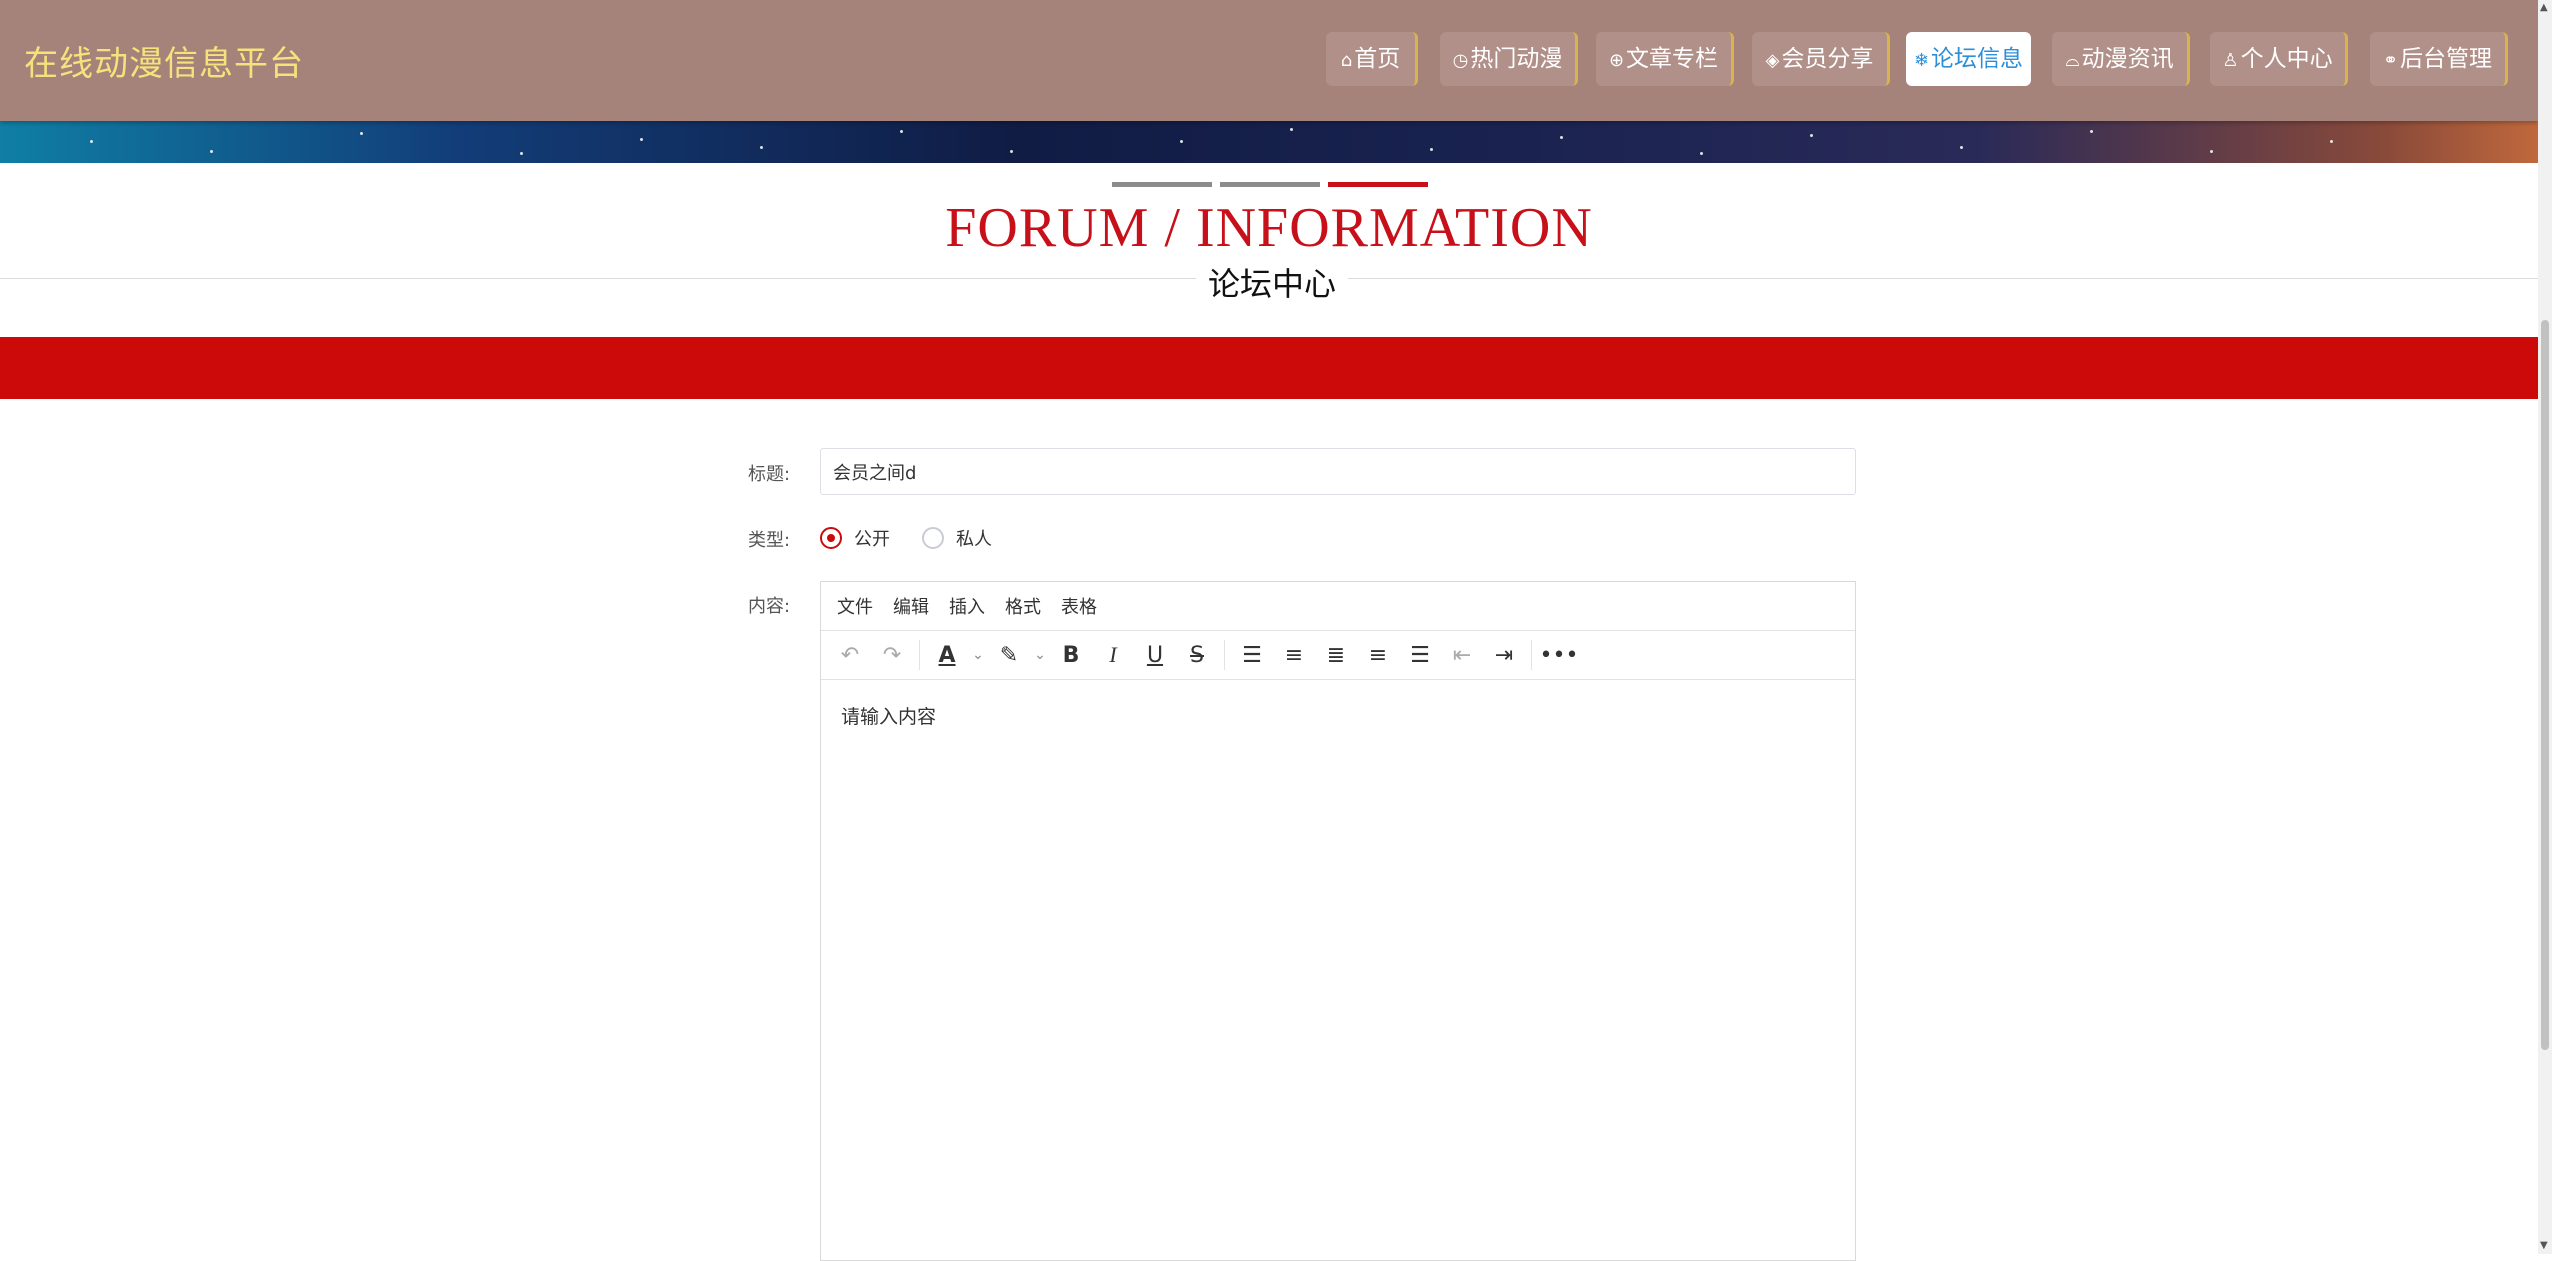 The width and height of the screenshot is (2552, 1261). What do you see at coordinates (1977, 59) in the screenshot?
I see `nav-label: 论坛信息` at bounding box center [1977, 59].